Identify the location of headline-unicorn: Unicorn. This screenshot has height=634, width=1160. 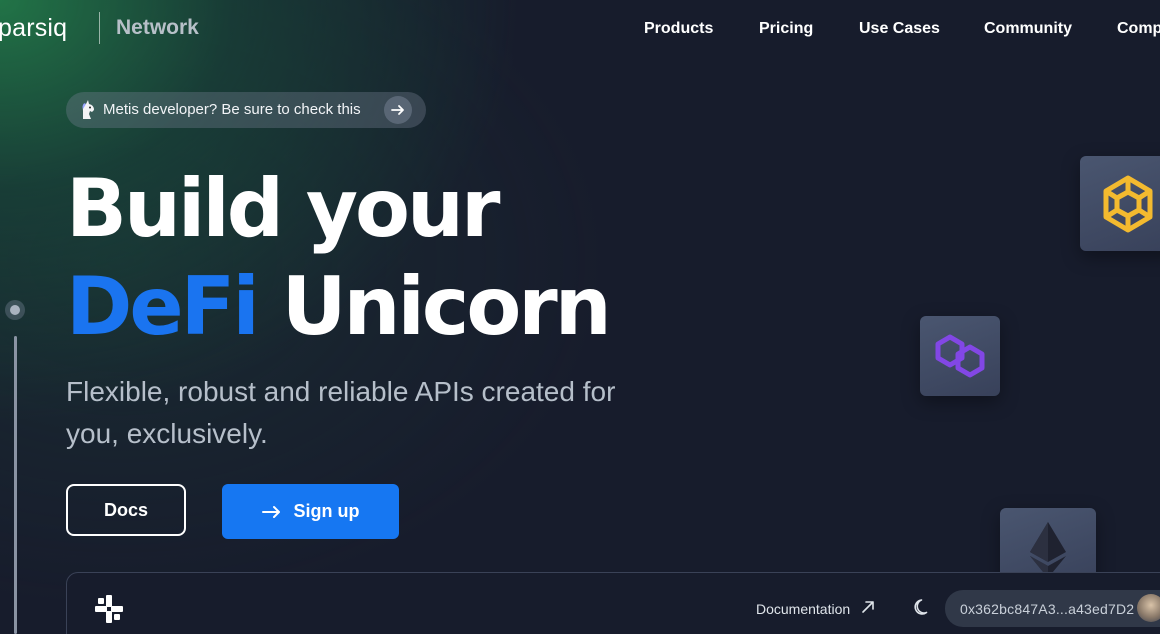
(434, 306).